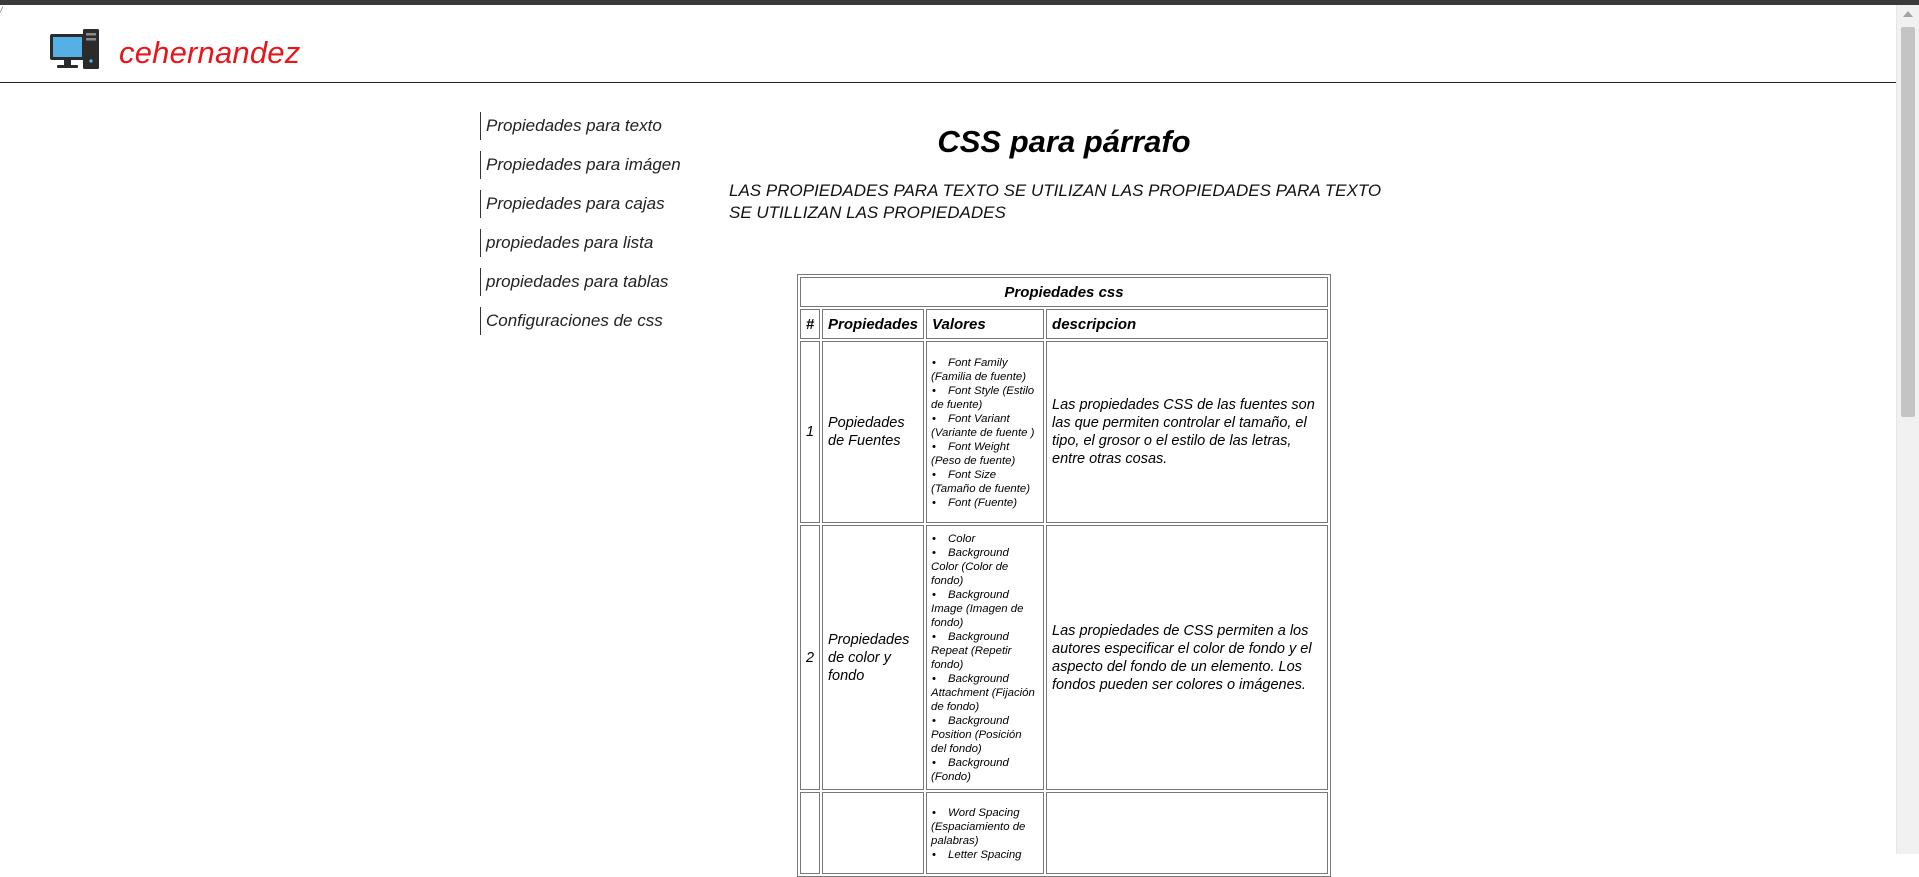 The width and height of the screenshot is (1919, 877). I want to click on value-item: Letter Spacing, so click(985, 855).